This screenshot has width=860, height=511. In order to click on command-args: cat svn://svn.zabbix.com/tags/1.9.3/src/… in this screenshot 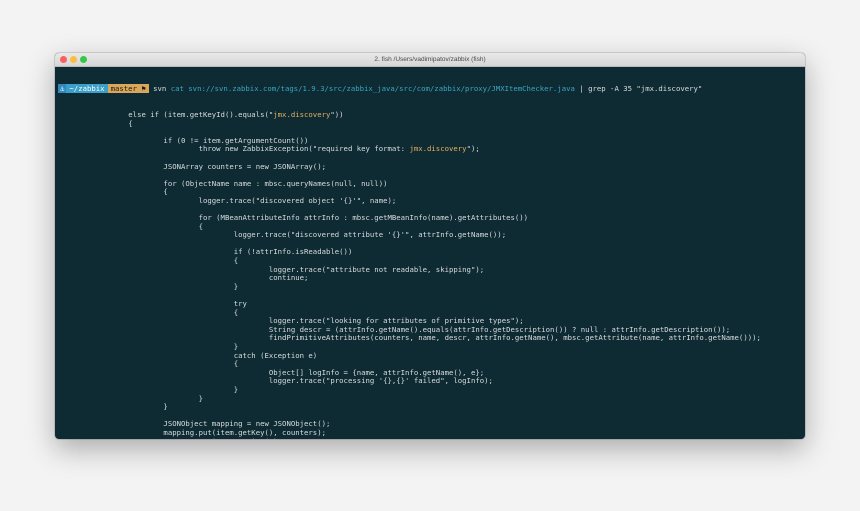, I will do `click(372, 89)`.